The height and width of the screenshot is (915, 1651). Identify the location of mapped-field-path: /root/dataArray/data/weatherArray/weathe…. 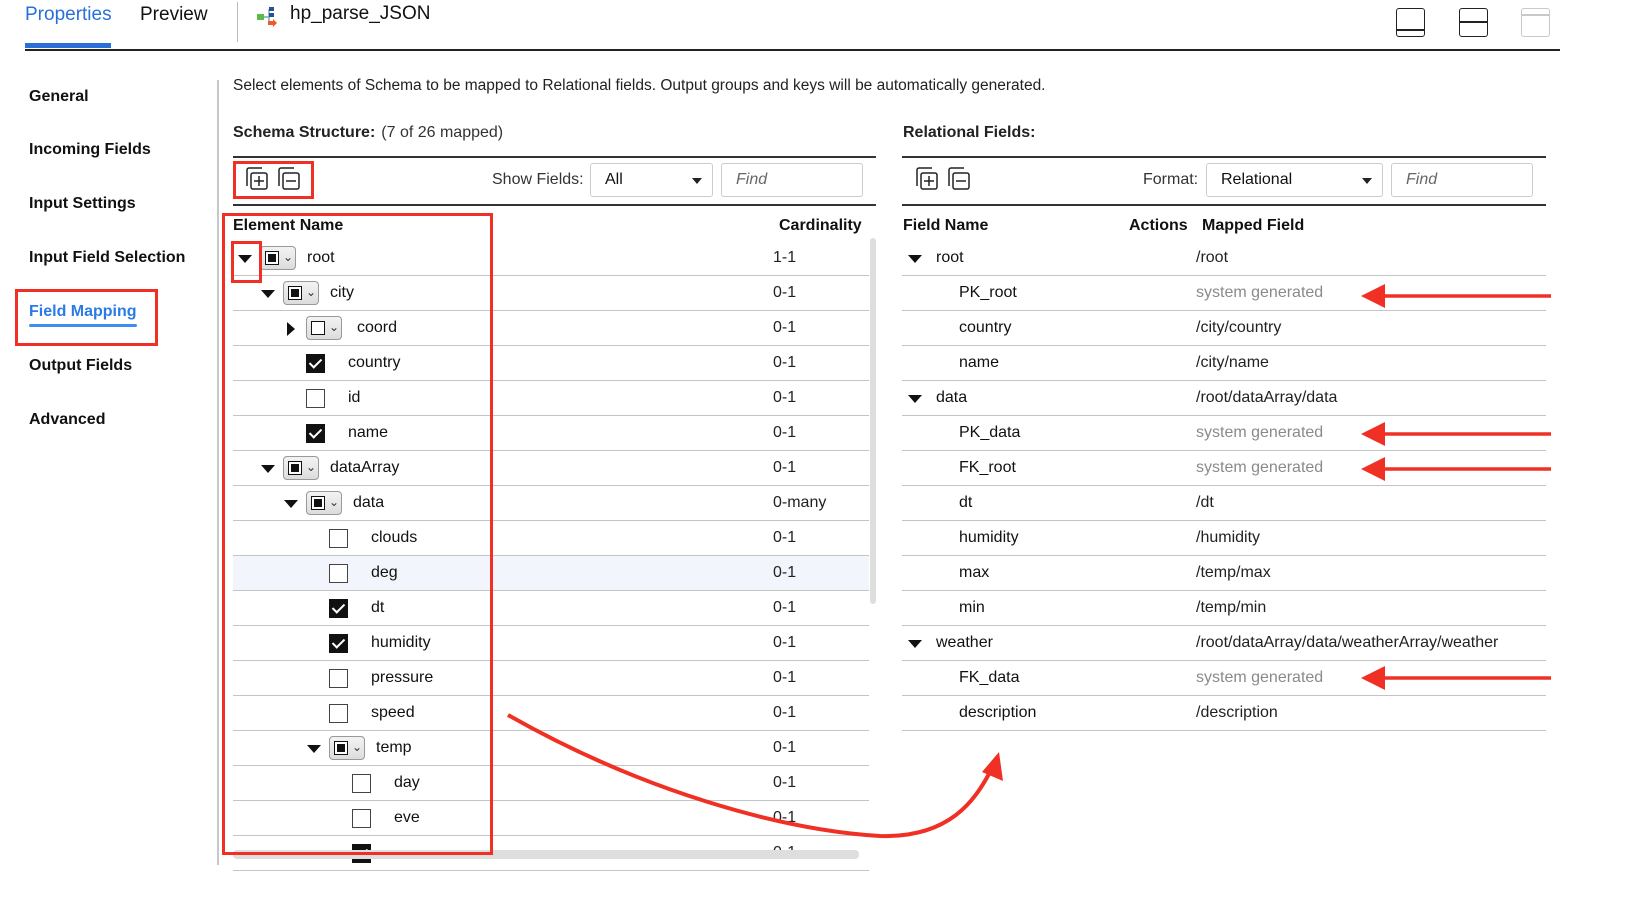
(1347, 642).